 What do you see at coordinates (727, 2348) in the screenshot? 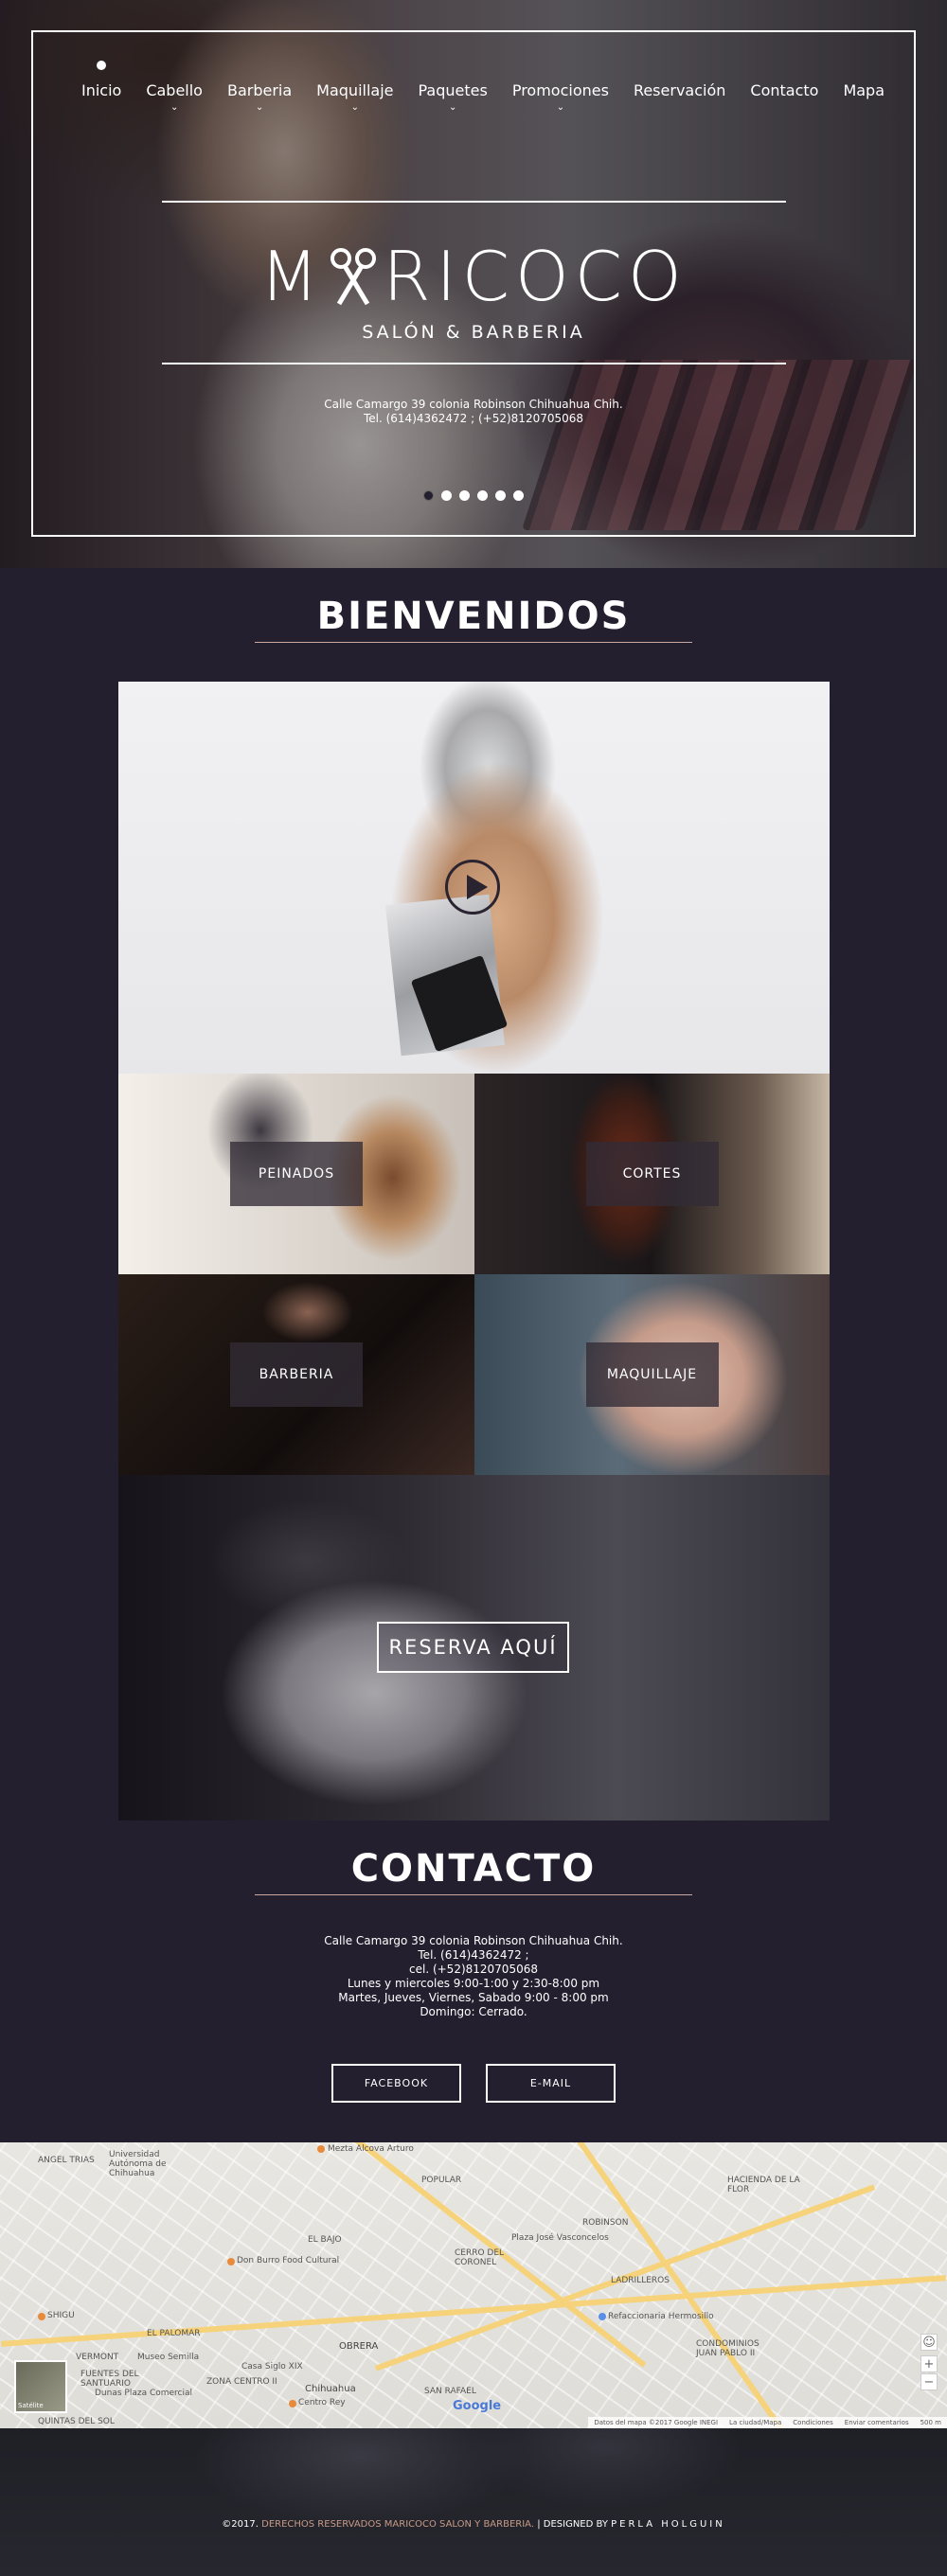
I see `map-label: CONDOMINIOS JUAN PABLO II` at bounding box center [727, 2348].